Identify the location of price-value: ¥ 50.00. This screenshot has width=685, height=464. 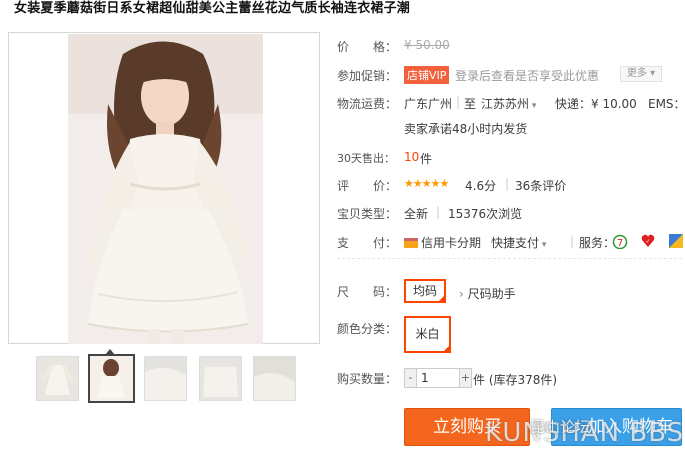
(427, 45).